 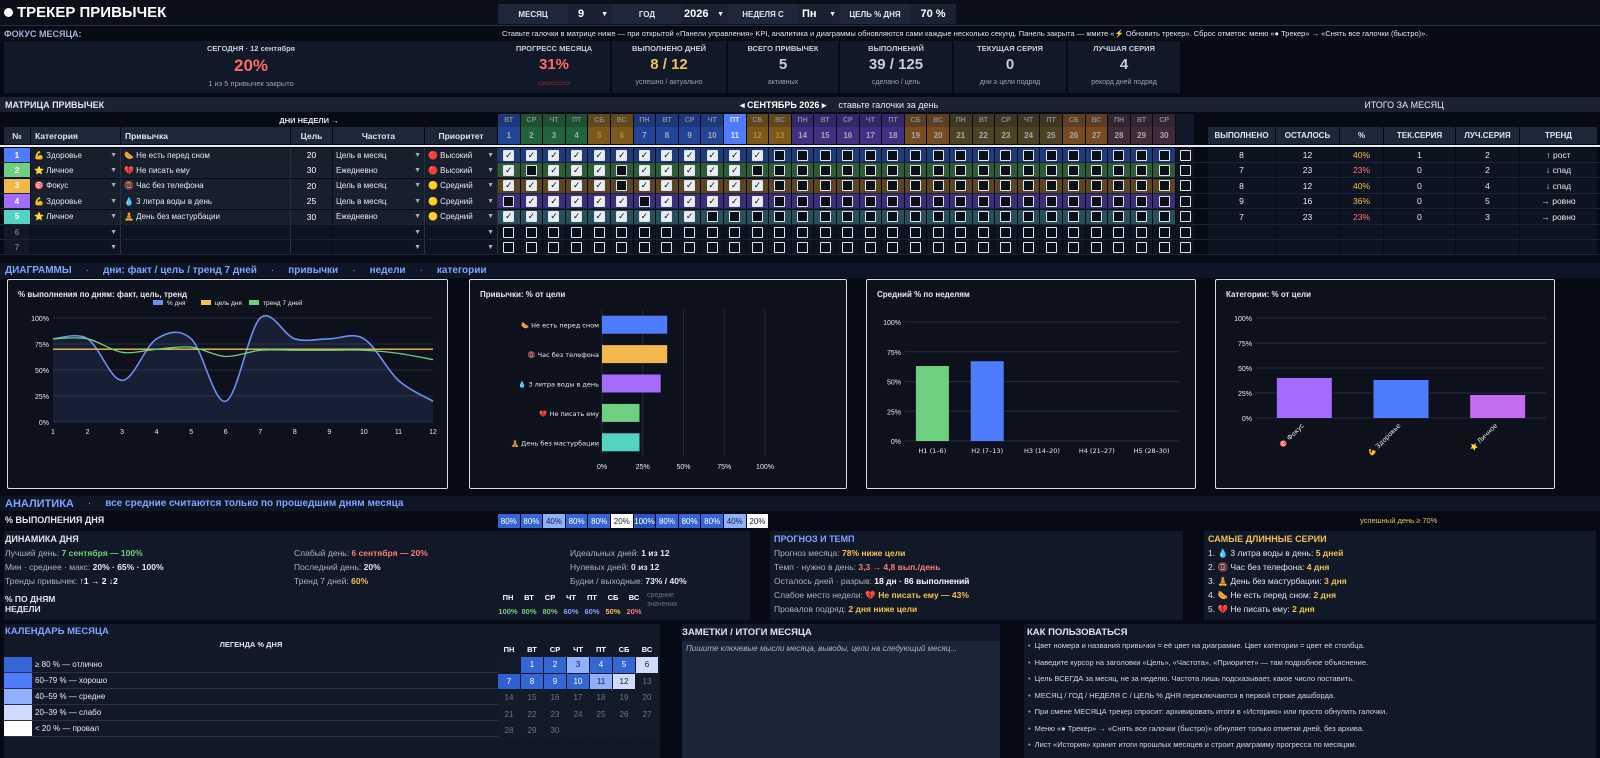 What do you see at coordinates (206, 201) in the screenshot?
I see `habit-name: 💧 3 литра воды в день` at bounding box center [206, 201].